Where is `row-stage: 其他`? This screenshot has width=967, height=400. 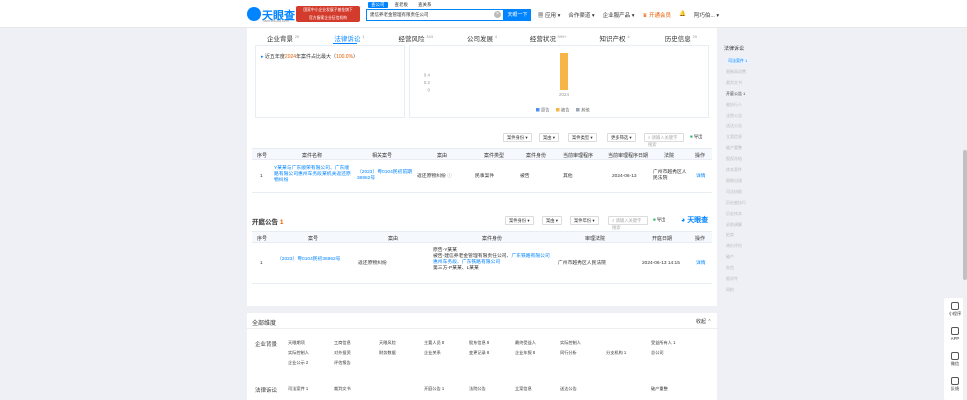
row-stage: 其他 is located at coordinates (568, 176).